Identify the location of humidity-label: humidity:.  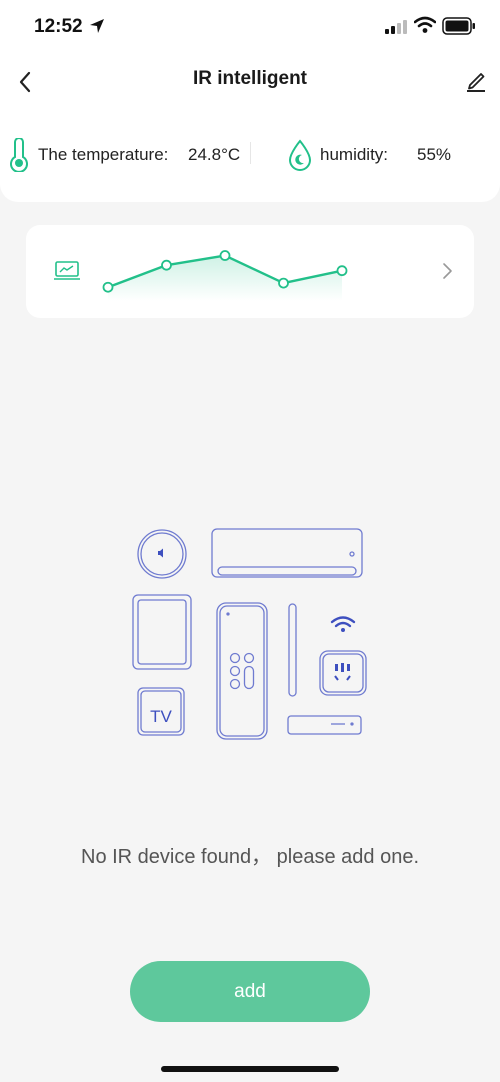
(354, 154).